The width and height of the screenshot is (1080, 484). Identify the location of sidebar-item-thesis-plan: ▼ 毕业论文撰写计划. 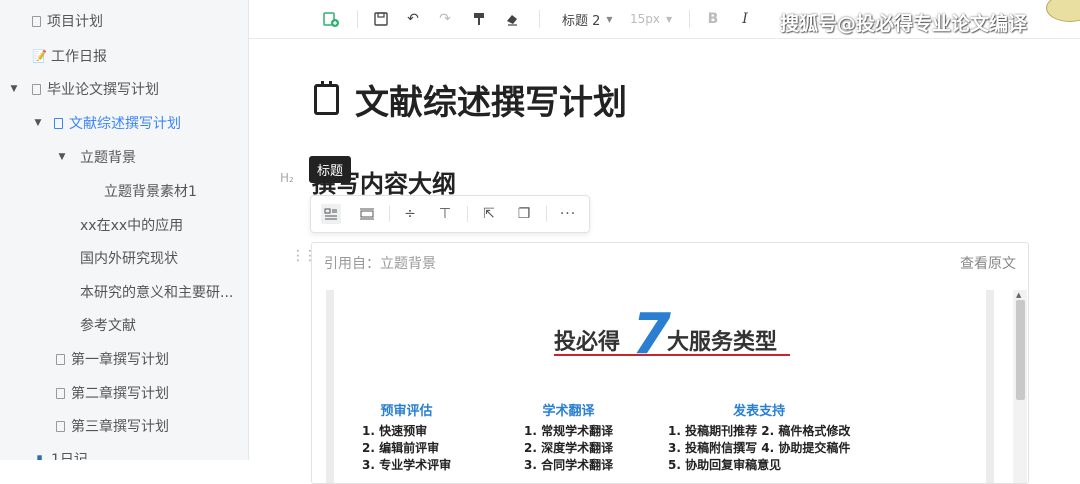
(83, 89).